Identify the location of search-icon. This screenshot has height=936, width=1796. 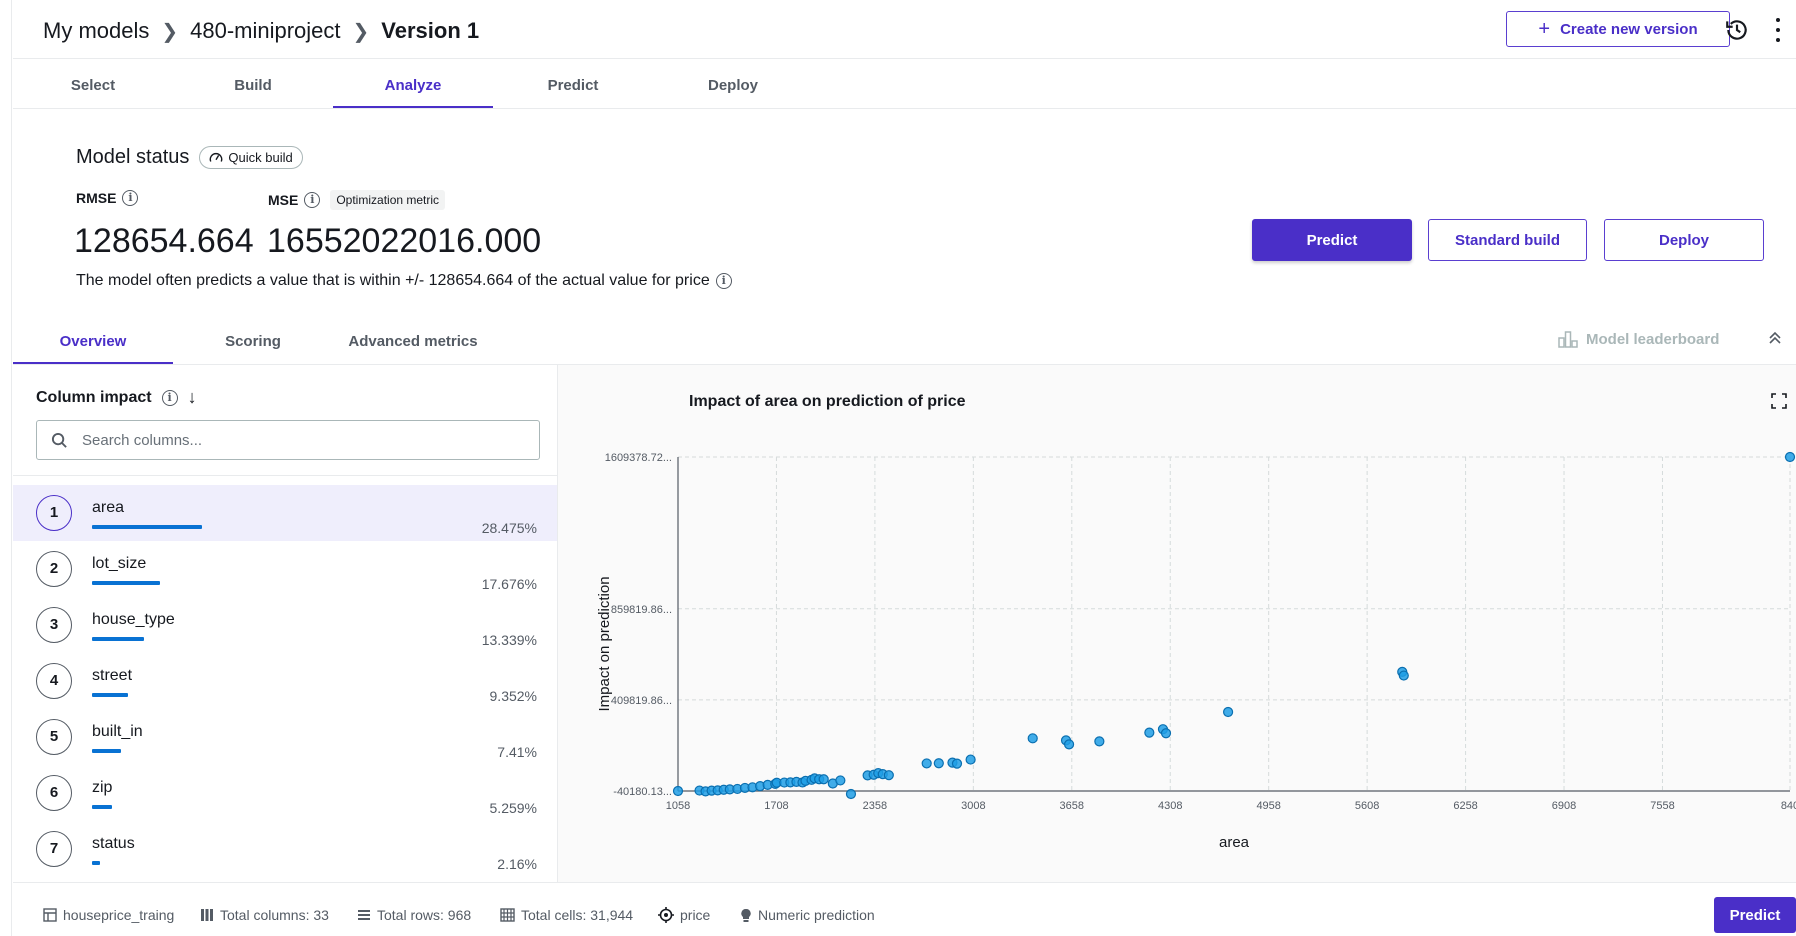
(59, 440).